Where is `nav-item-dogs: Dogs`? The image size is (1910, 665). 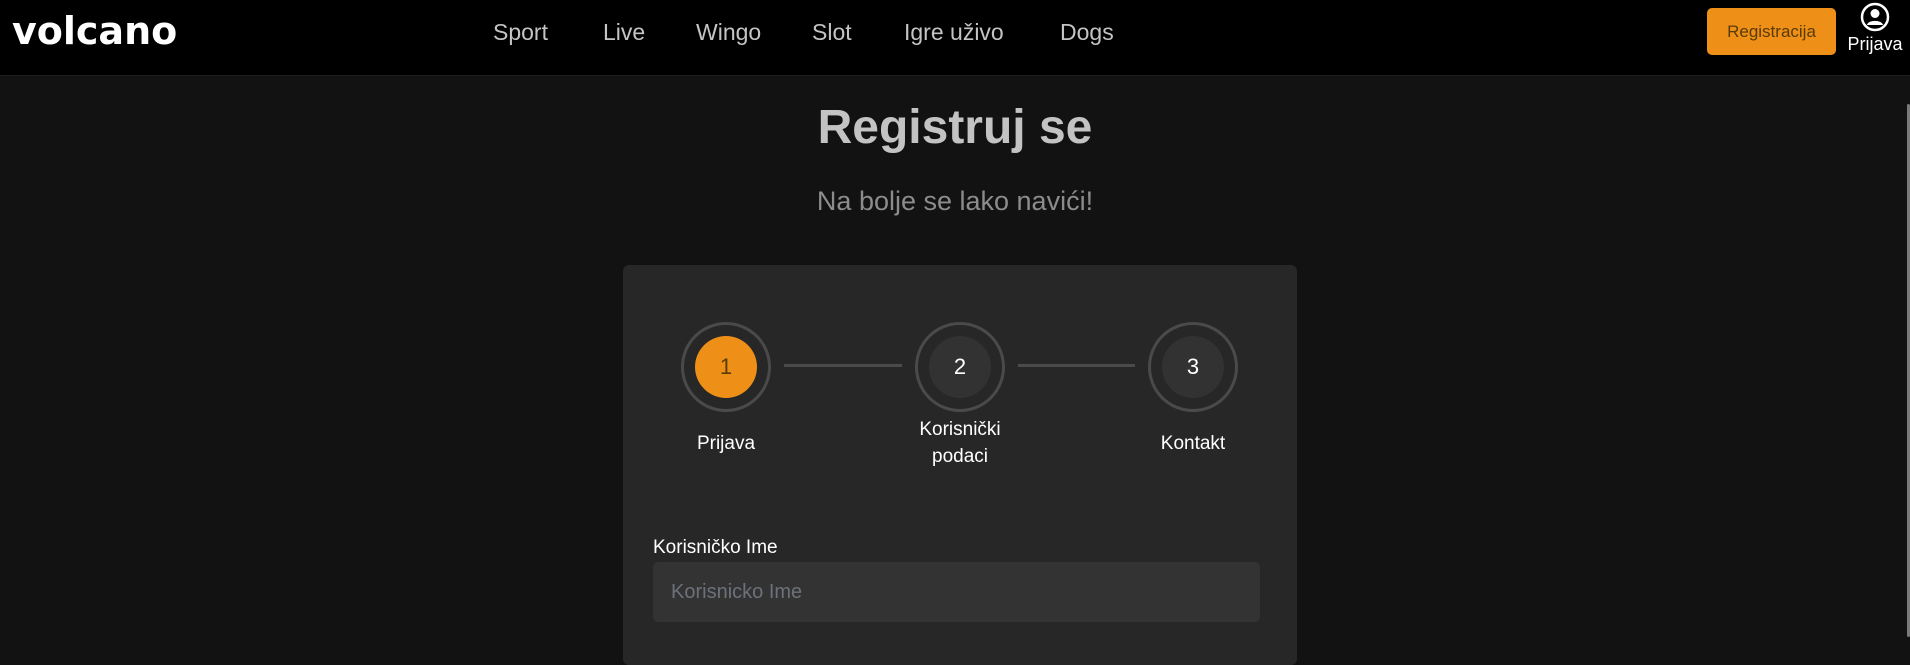
nav-item-dogs: Dogs is located at coordinates (1087, 32).